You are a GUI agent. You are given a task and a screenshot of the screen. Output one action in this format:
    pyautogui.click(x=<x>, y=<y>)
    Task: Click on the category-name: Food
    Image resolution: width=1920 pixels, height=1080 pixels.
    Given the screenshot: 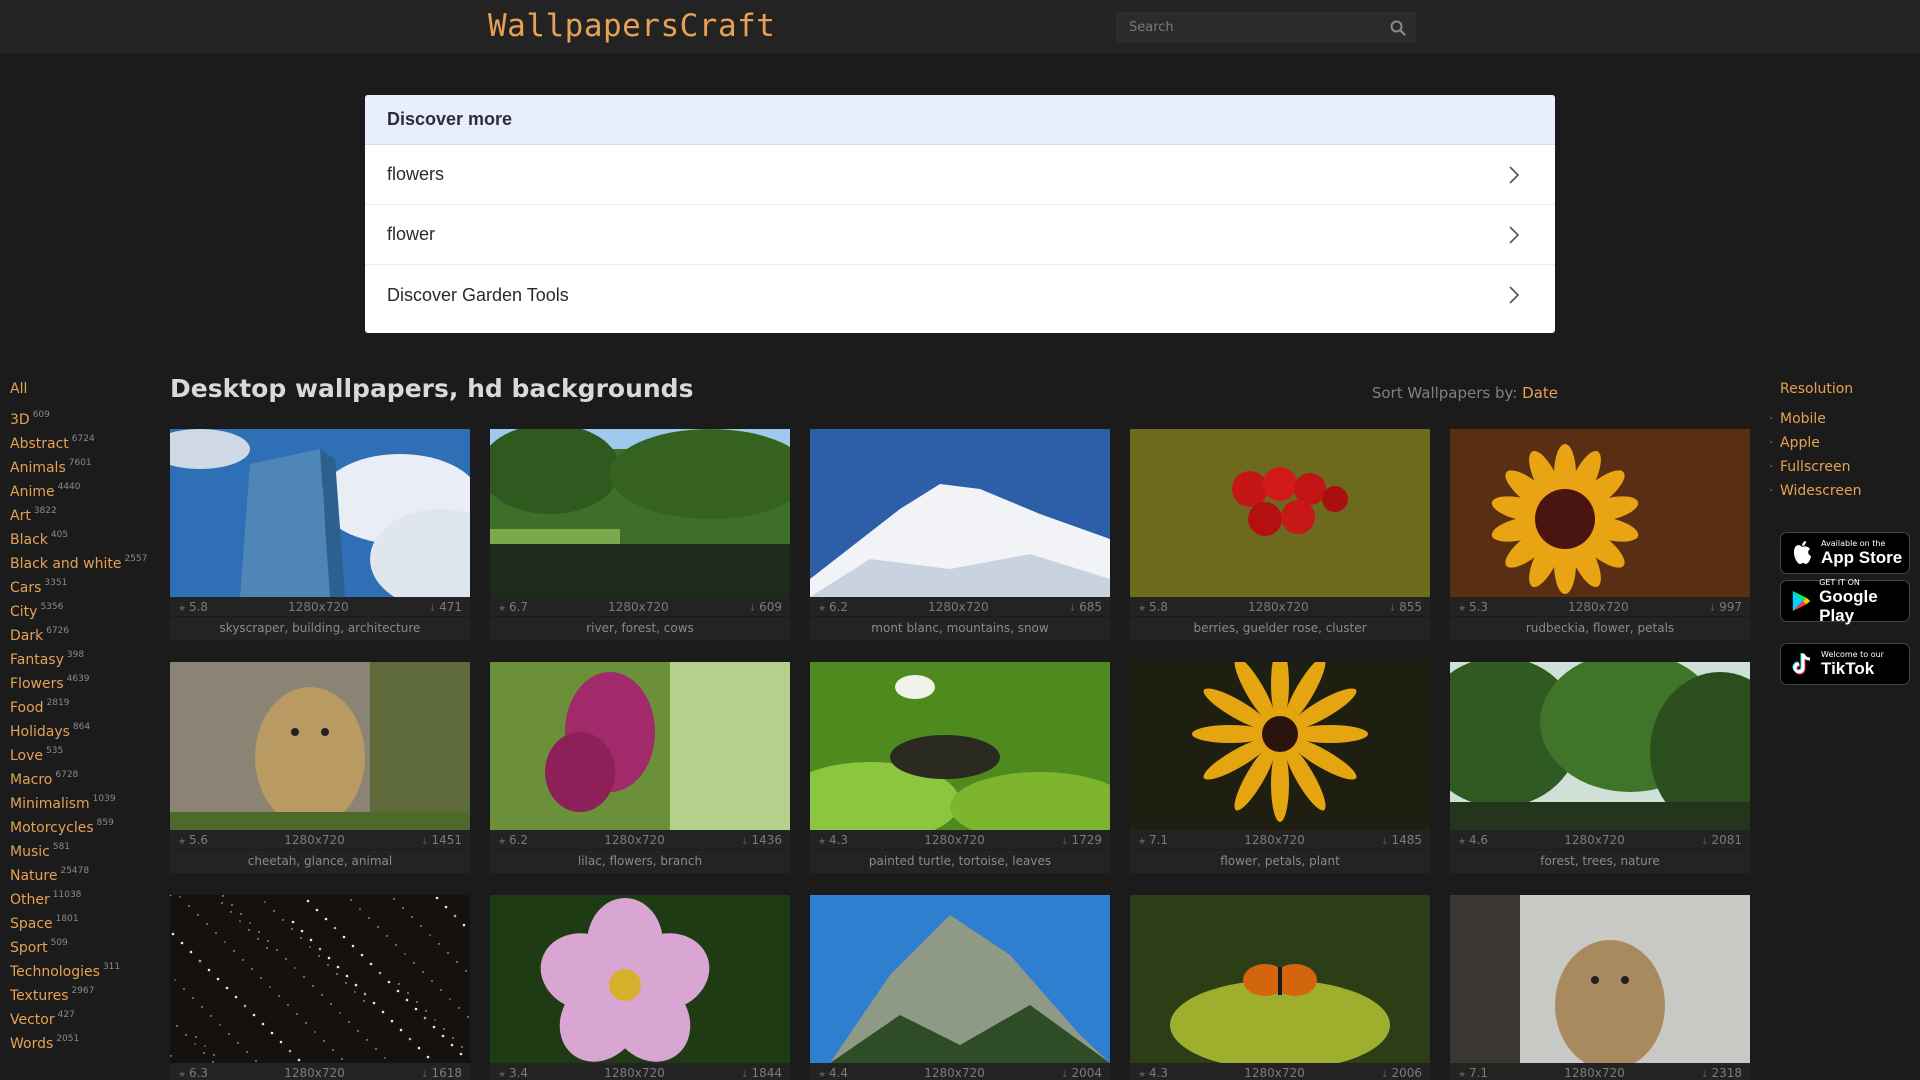 What is the action you would take?
    pyautogui.click(x=27, y=708)
    